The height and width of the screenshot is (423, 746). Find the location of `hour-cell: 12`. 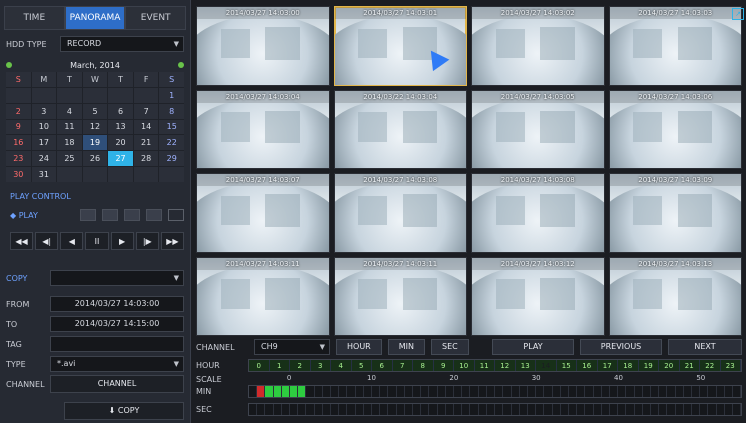

hour-cell: 12 is located at coordinates (505, 365).